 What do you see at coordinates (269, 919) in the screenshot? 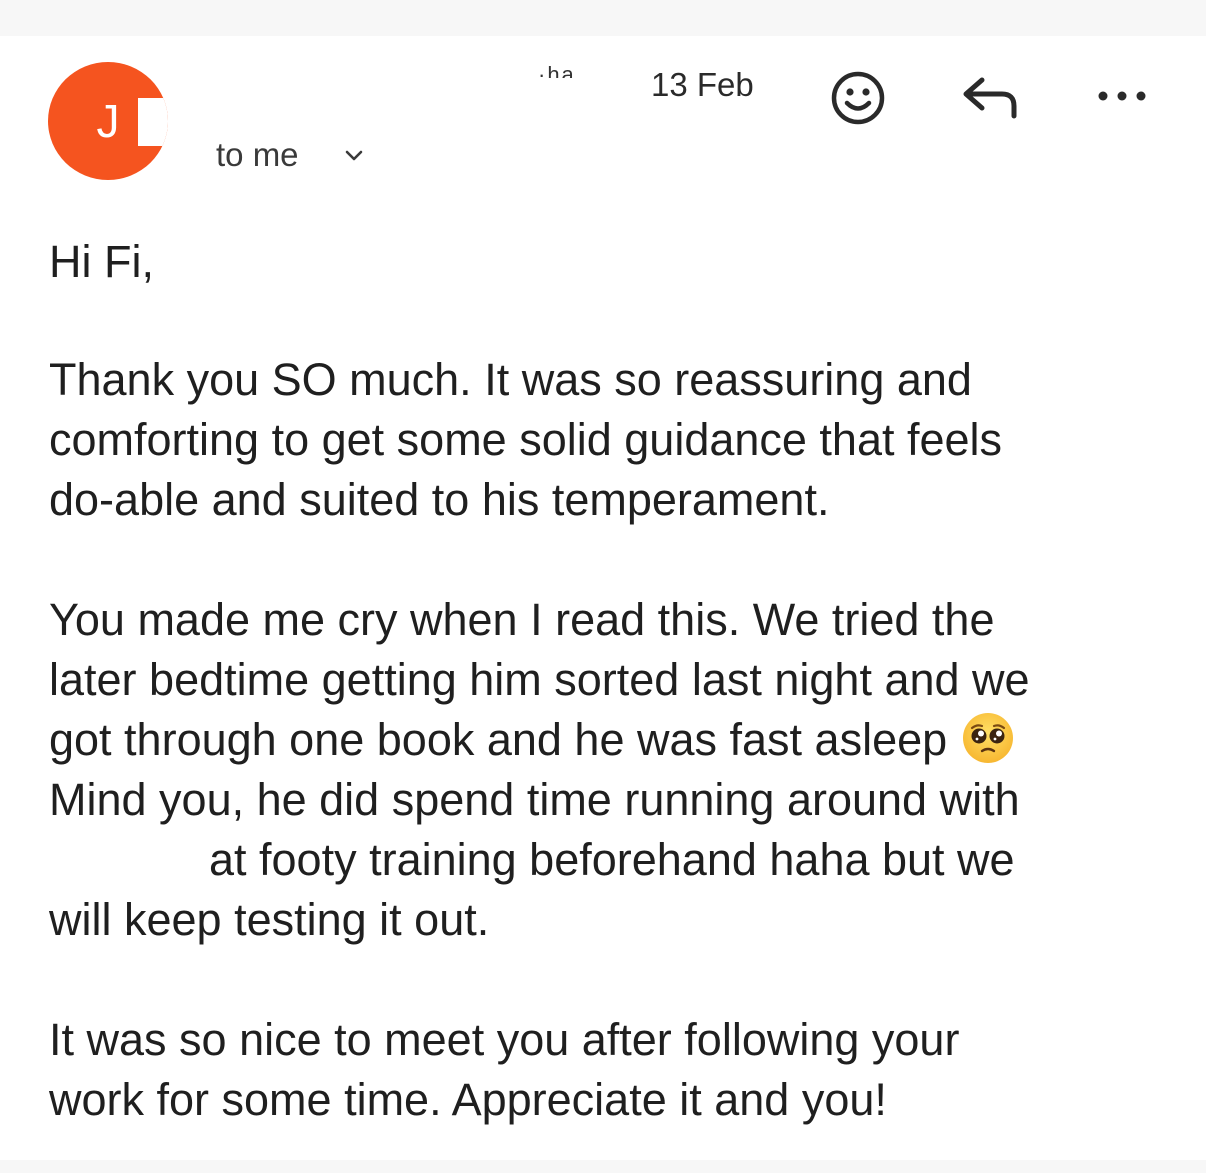
I see `paragraph-line: will keep testing it out.` at bounding box center [269, 919].